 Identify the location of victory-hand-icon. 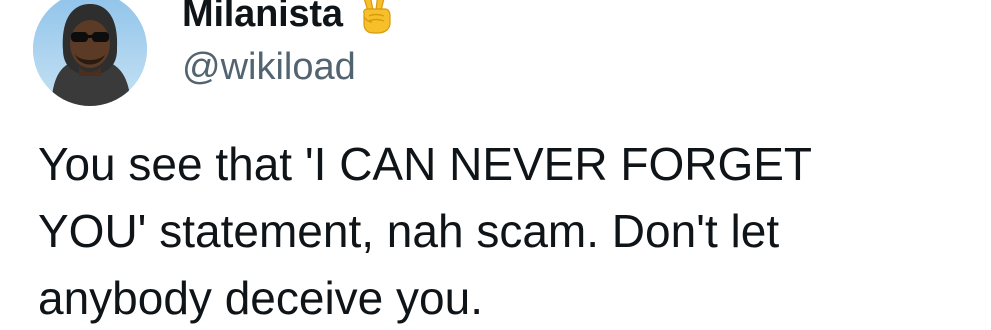
(377, 17).